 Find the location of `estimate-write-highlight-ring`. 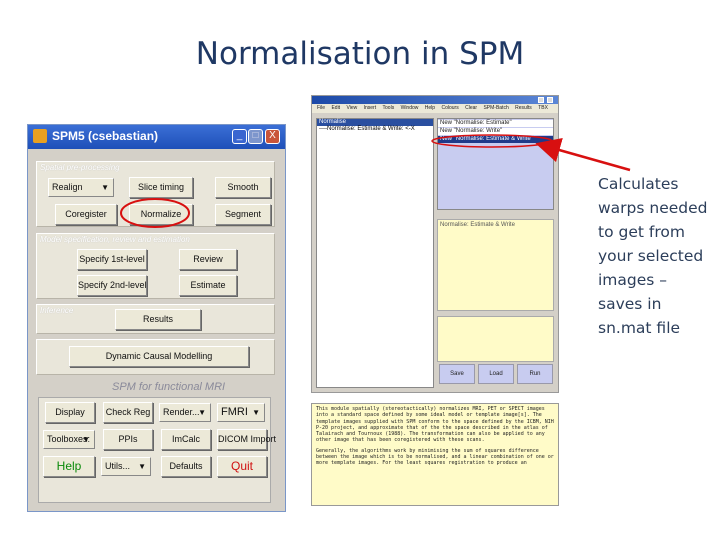

estimate-write-highlight-ring is located at coordinates (492, 141).